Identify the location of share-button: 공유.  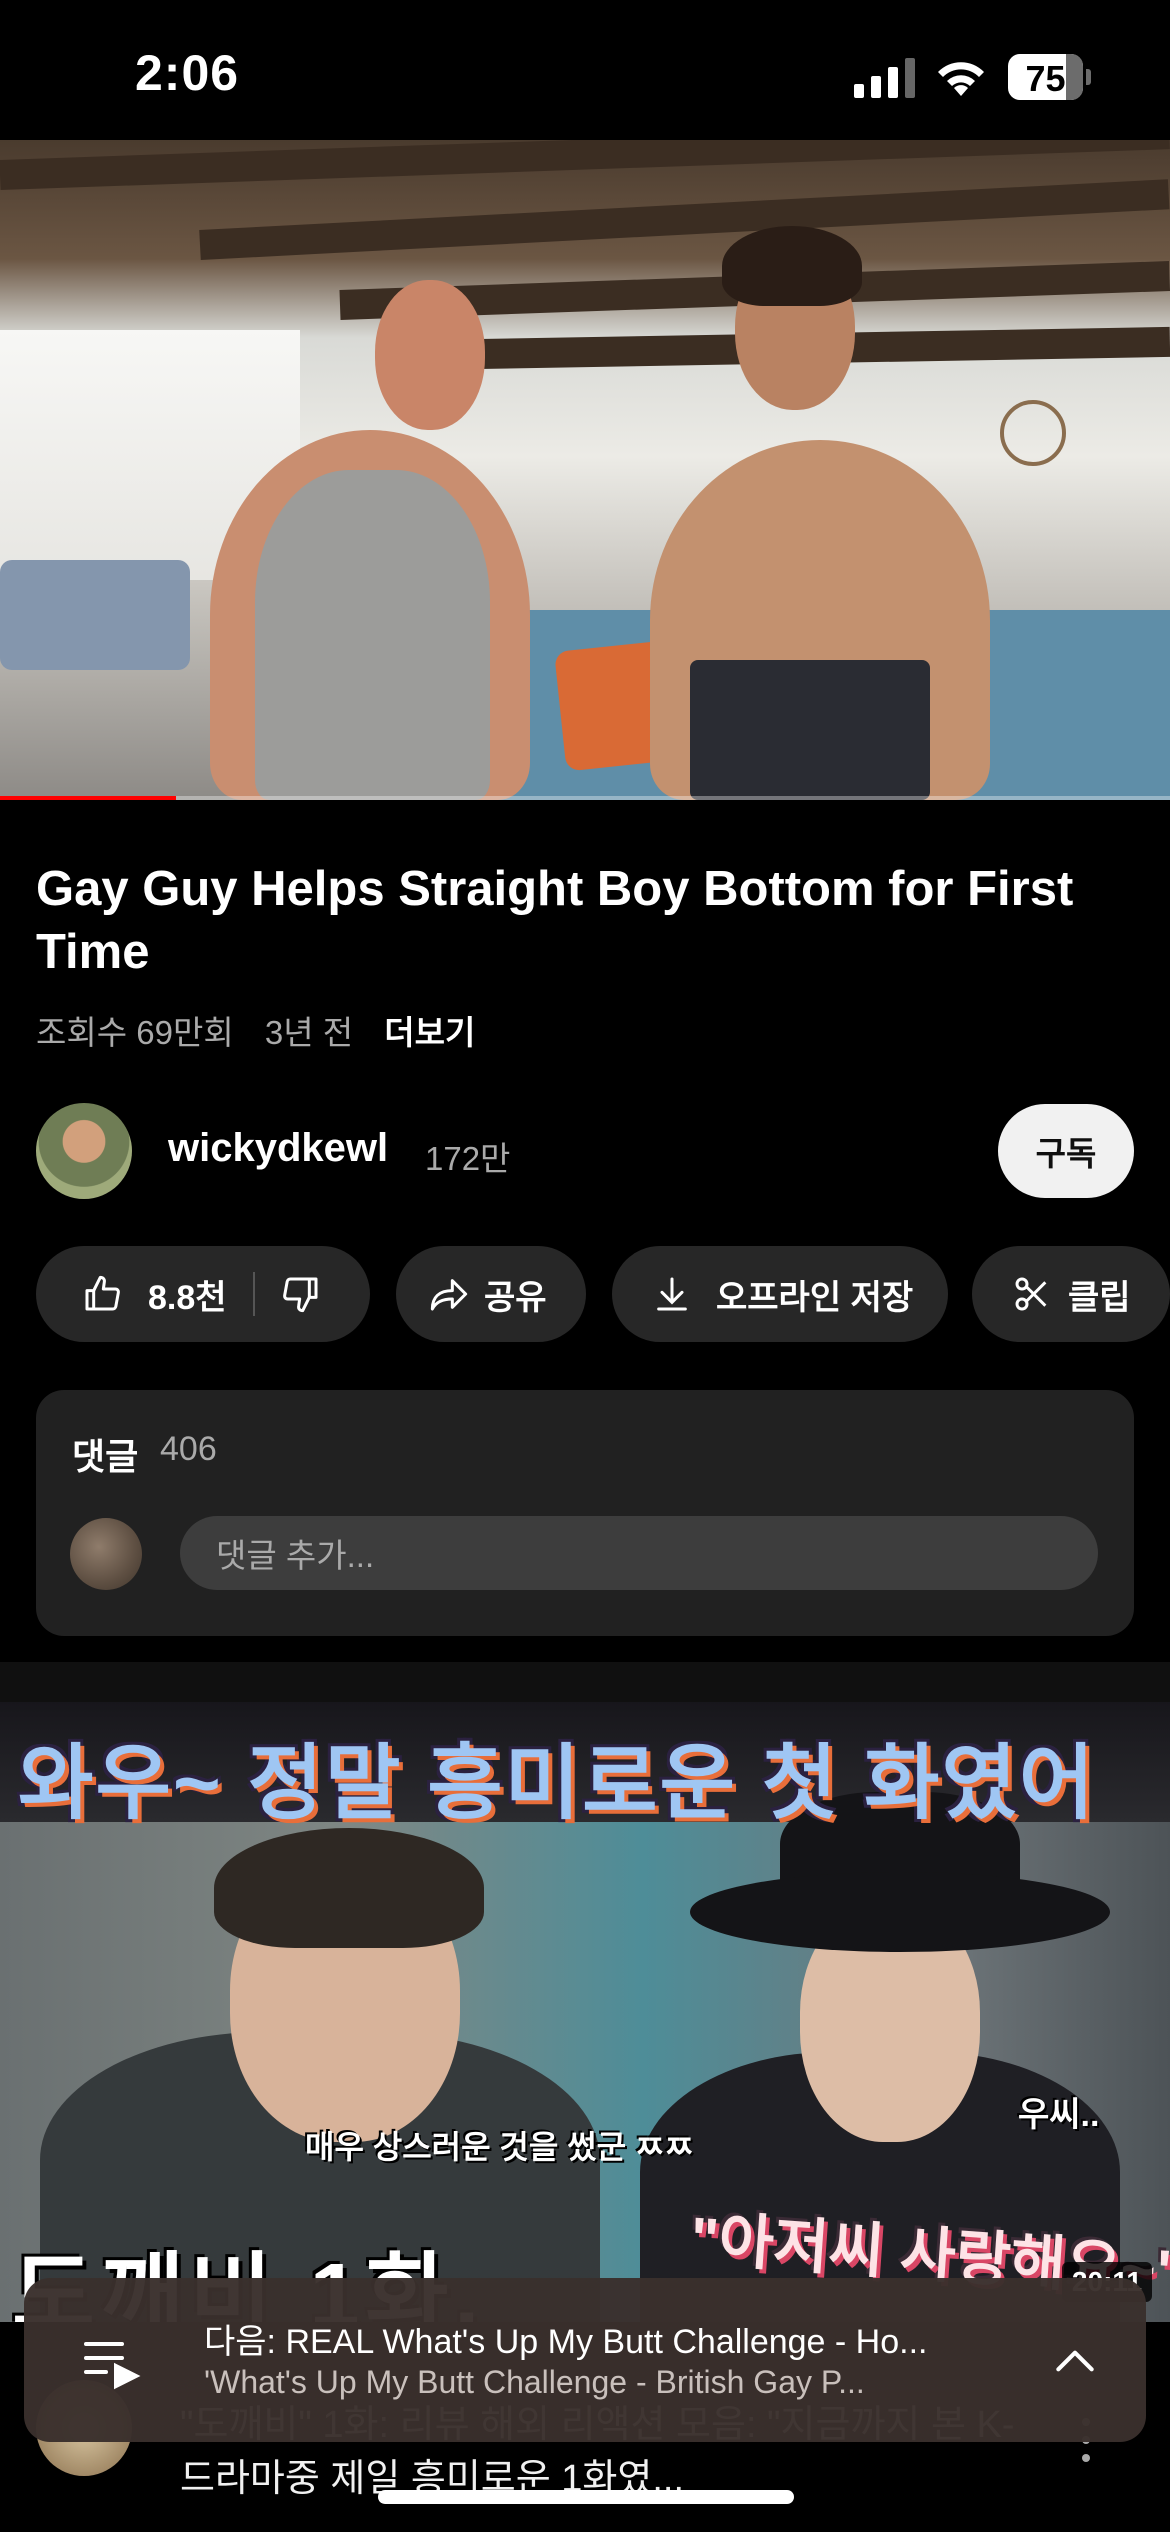
(491, 1294).